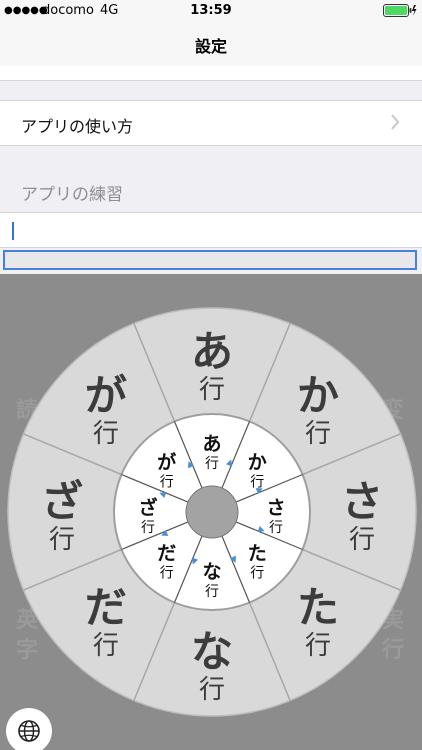 This screenshot has height=750, width=422. I want to click on battery-icon, so click(400, 12).